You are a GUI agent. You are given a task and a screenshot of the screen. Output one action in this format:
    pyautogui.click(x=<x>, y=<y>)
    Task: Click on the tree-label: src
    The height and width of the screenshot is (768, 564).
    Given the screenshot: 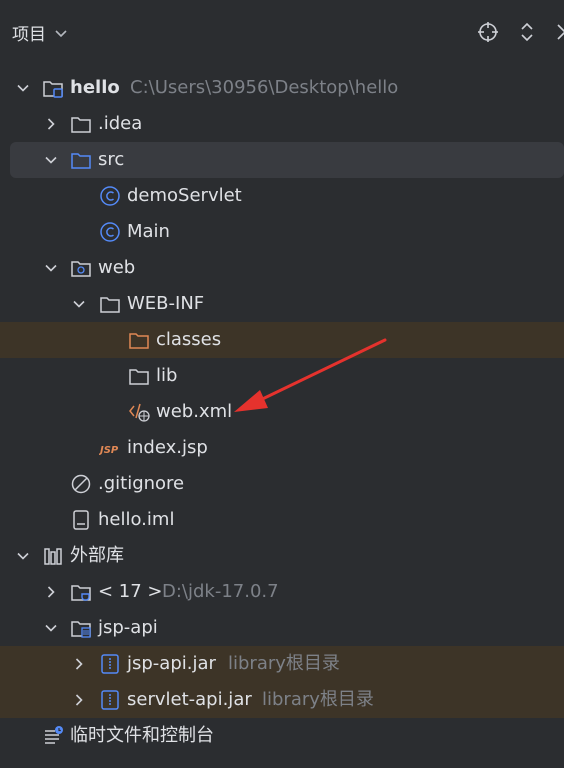 What is the action you would take?
    pyautogui.click(x=111, y=159)
    